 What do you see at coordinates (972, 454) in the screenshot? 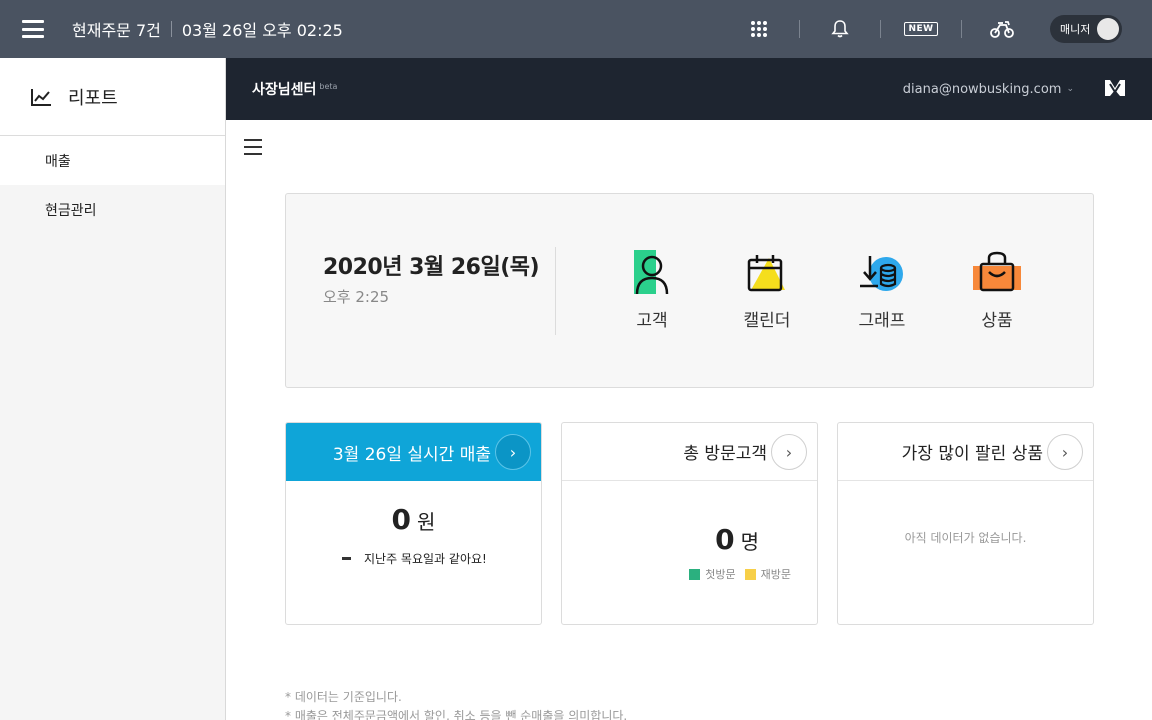
I see `card-title: 가장 많이 팔린 상품` at bounding box center [972, 454].